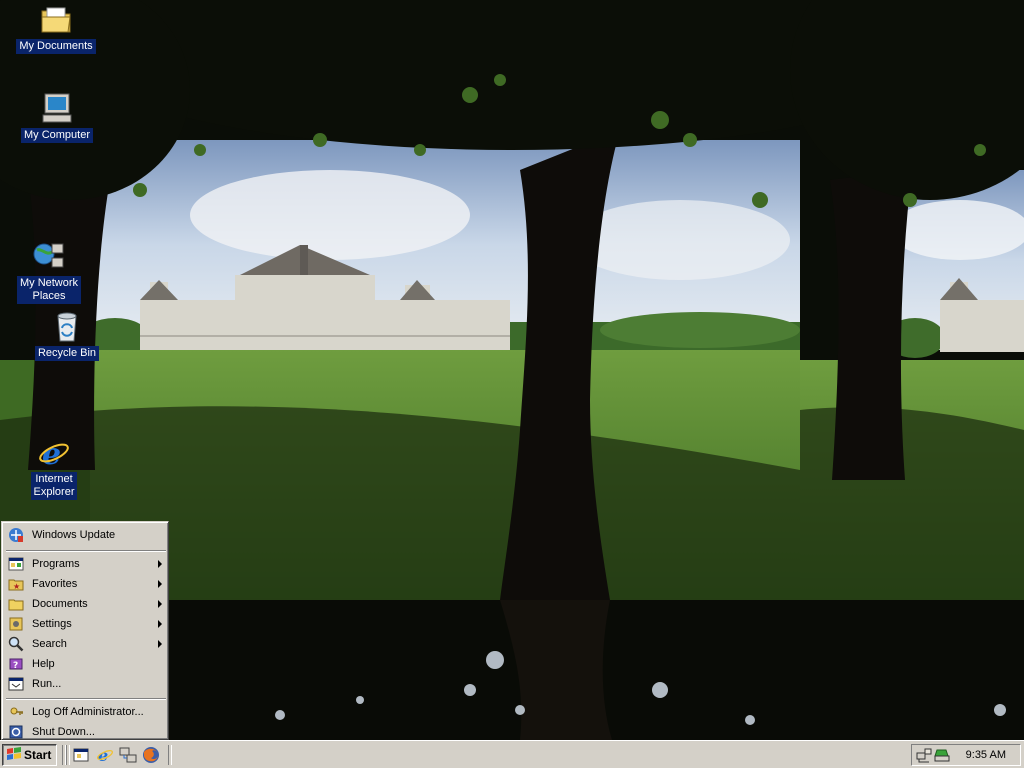 The height and width of the screenshot is (768, 1024). What do you see at coordinates (56, 20) in the screenshot?
I see `folder-icon` at bounding box center [56, 20].